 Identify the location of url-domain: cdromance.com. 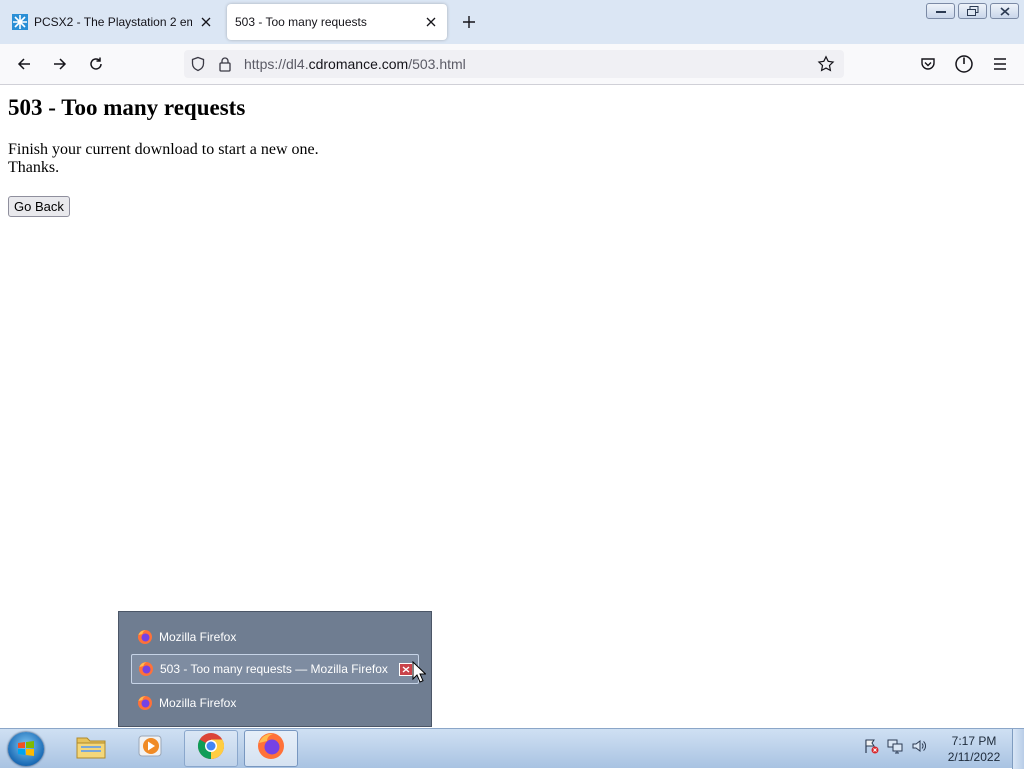
(358, 64).